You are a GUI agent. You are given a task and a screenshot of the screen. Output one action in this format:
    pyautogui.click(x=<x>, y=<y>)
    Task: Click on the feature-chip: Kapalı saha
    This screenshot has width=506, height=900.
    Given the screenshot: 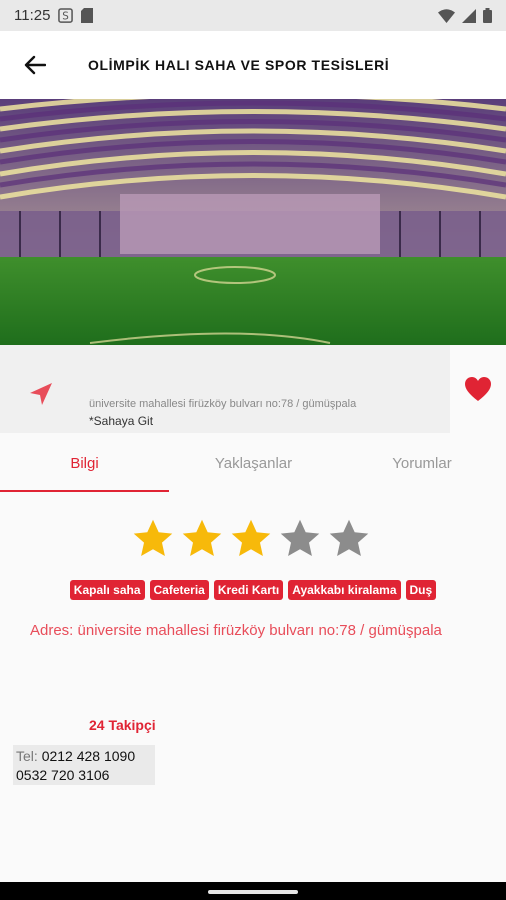 What is the action you would take?
    pyautogui.click(x=107, y=590)
    